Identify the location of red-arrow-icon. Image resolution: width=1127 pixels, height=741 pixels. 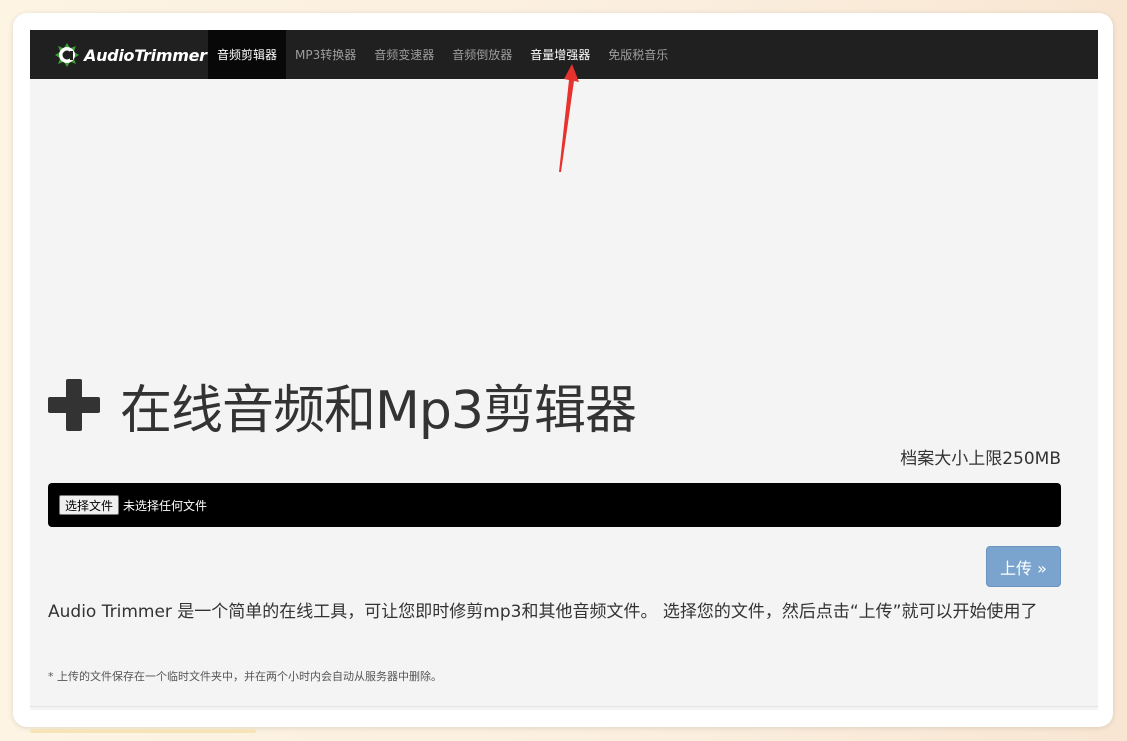
(569, 118).